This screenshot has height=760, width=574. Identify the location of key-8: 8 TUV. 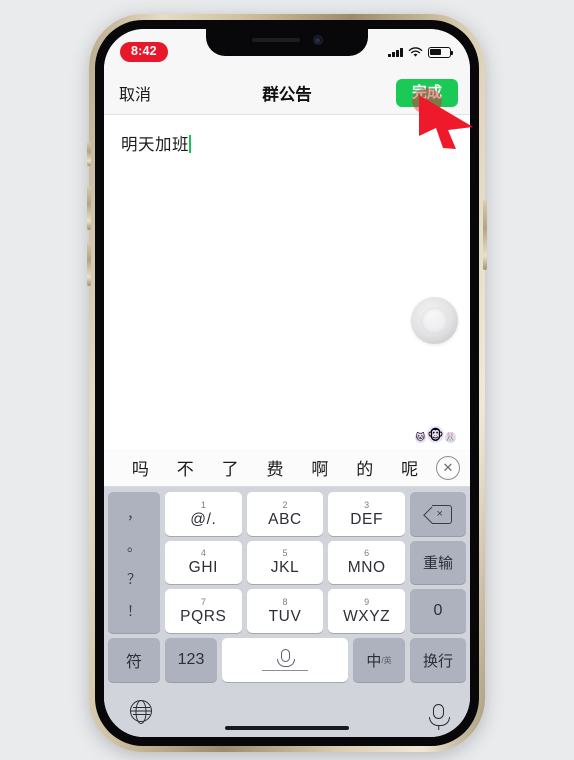
(285, 611).